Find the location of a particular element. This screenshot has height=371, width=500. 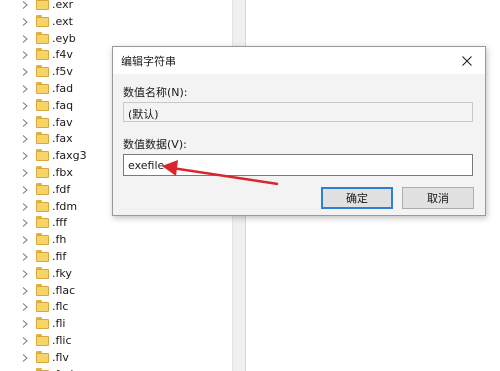

tree-item-label: .fnd is located at coordinates (62, 369).